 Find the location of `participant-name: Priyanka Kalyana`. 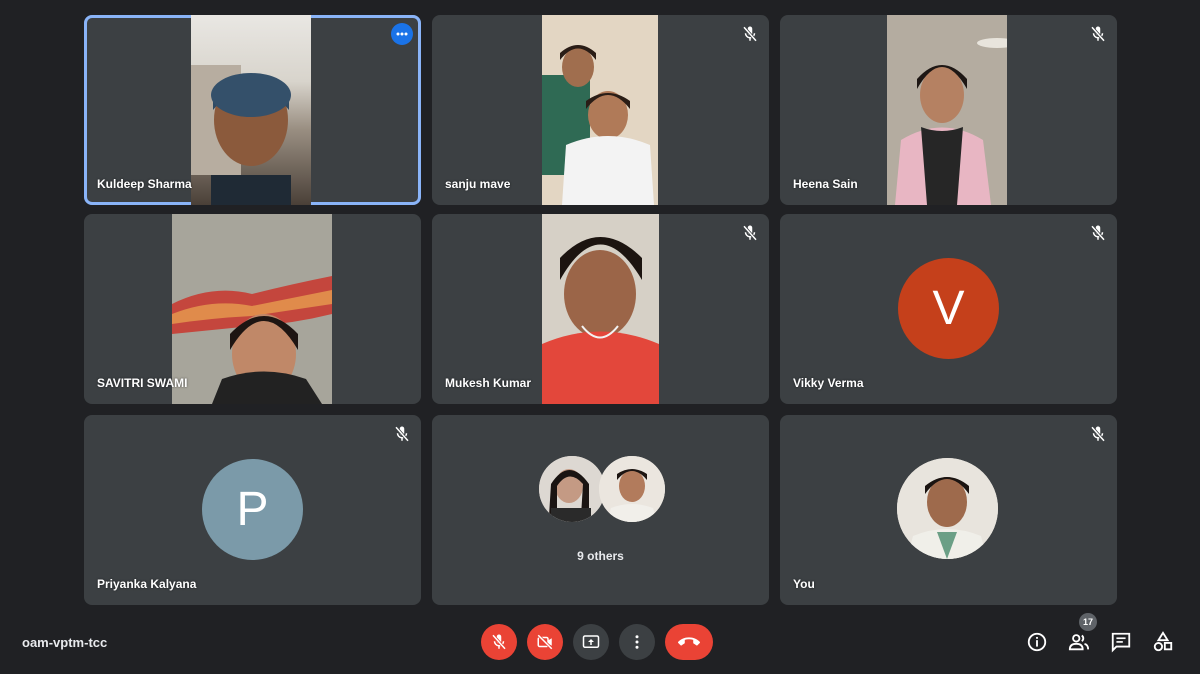

participant-name: Priyanka Kalyana is located at coordinates (147, 584).